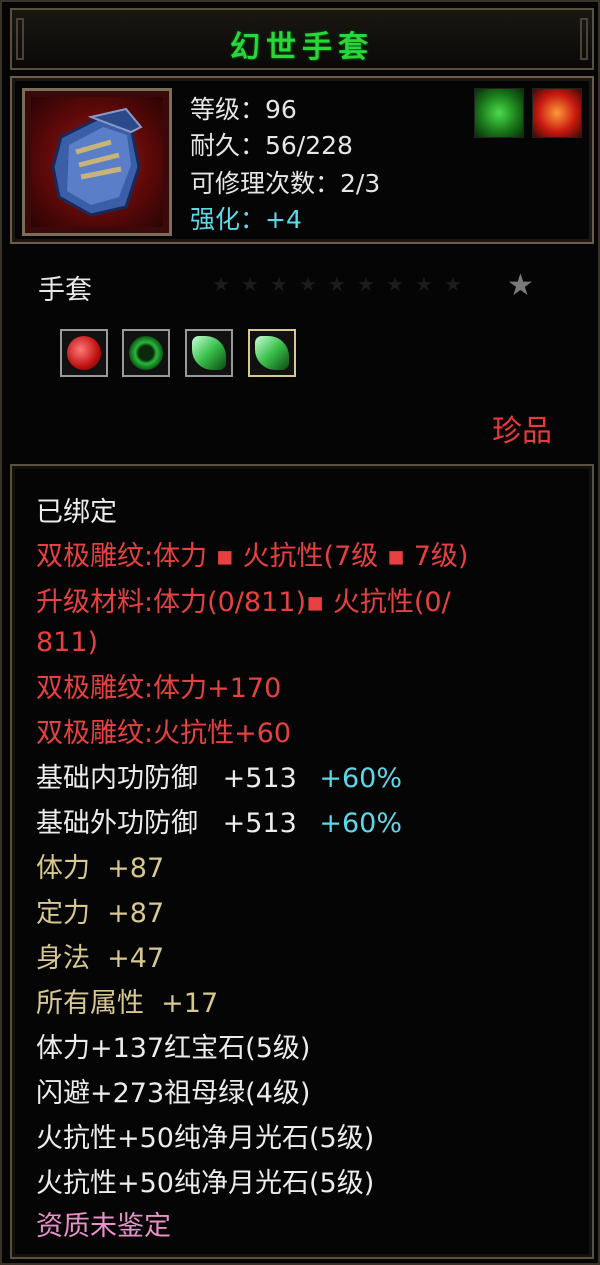  I want to click on outer-defense-label: 基础外功防御, so click(117, 823).